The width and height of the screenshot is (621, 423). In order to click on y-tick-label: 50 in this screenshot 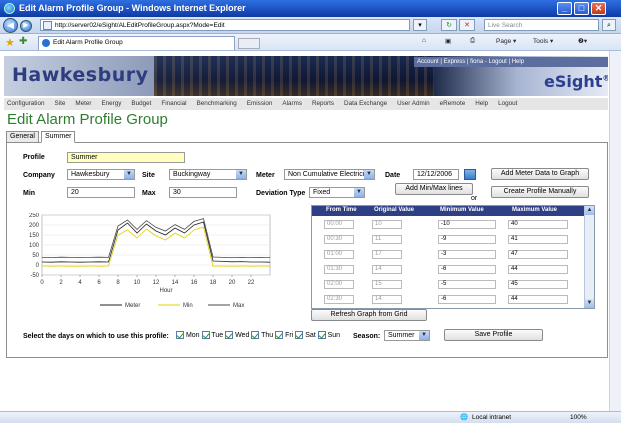, I will do `click(35, 256)`.